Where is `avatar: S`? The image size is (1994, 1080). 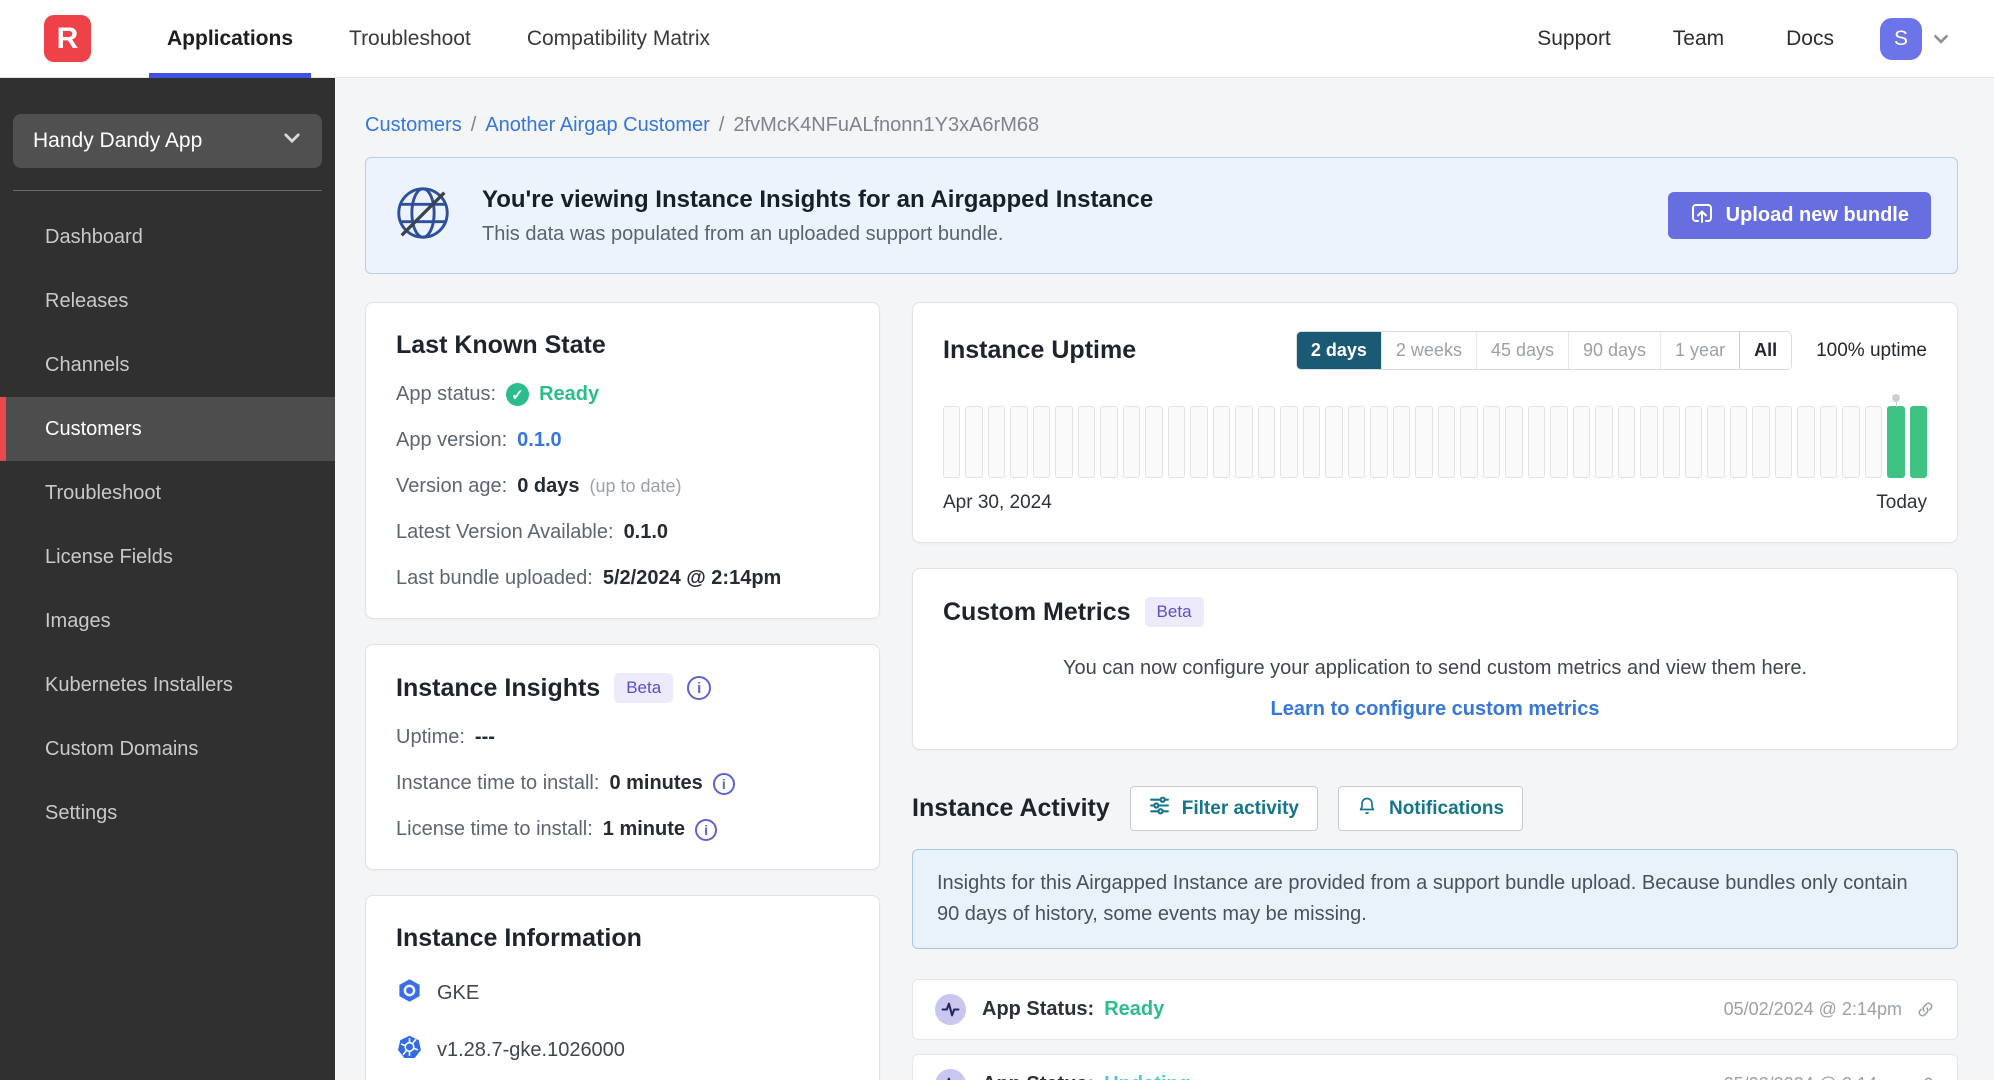 avatar: S is located at coordinates (1901, 38).